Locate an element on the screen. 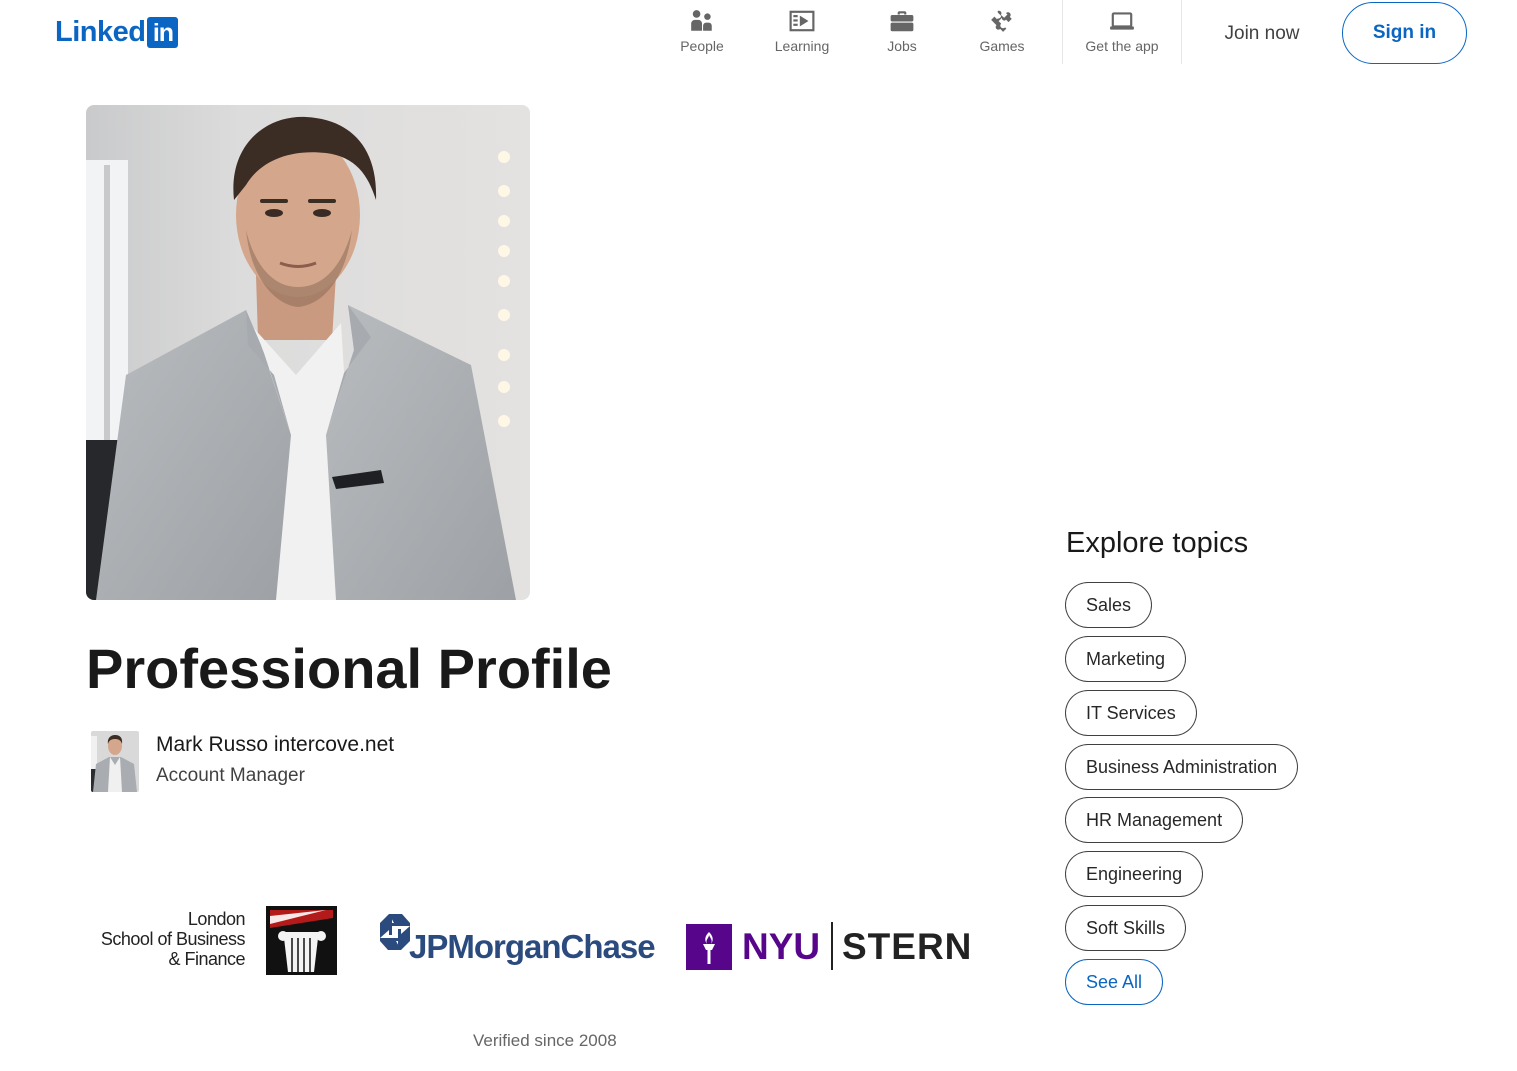 Image resolution: width=1517 pixels, height=1071 pixels. nav-label-games: Games is located at coordinates (1002, 46).